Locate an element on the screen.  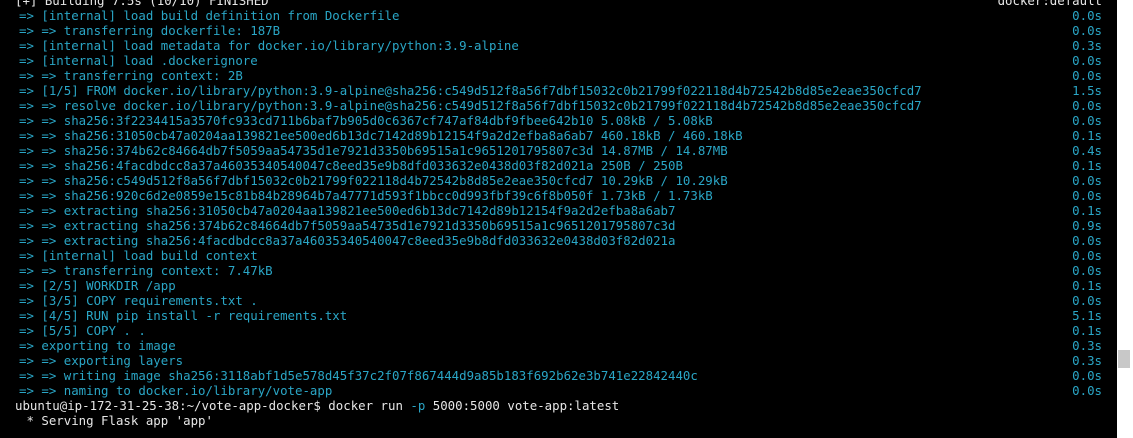
build-step-line: => [internal] load .dockerignore 0.0s is located at coordinates (555, 60).